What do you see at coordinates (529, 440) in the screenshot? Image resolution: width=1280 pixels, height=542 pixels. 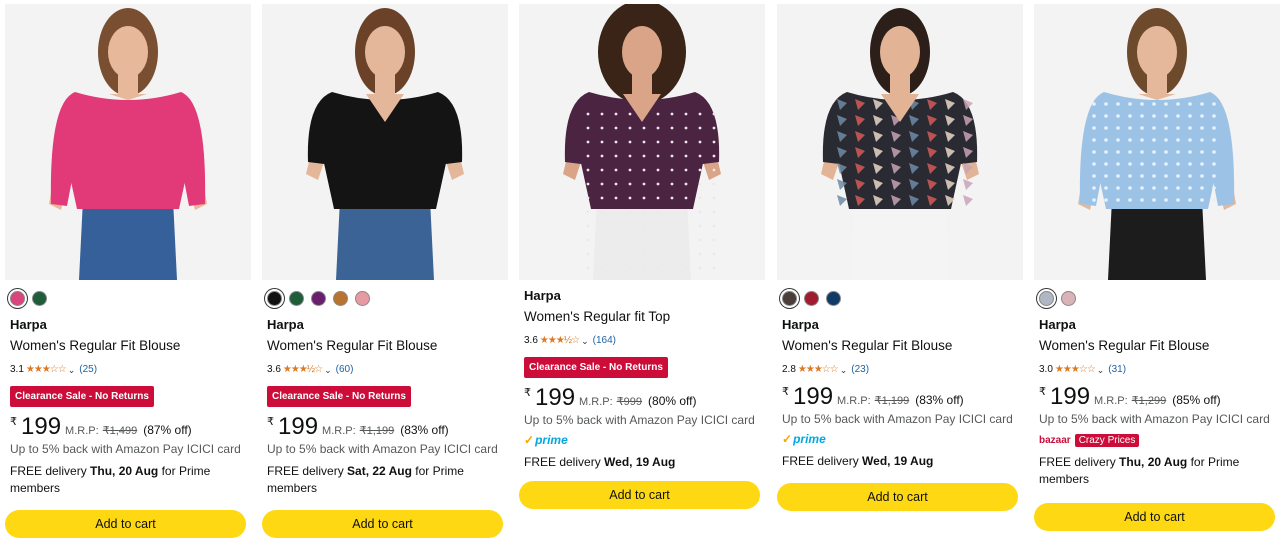 I see `prime-check-icon: ✓` at bounding box center [529, 440].